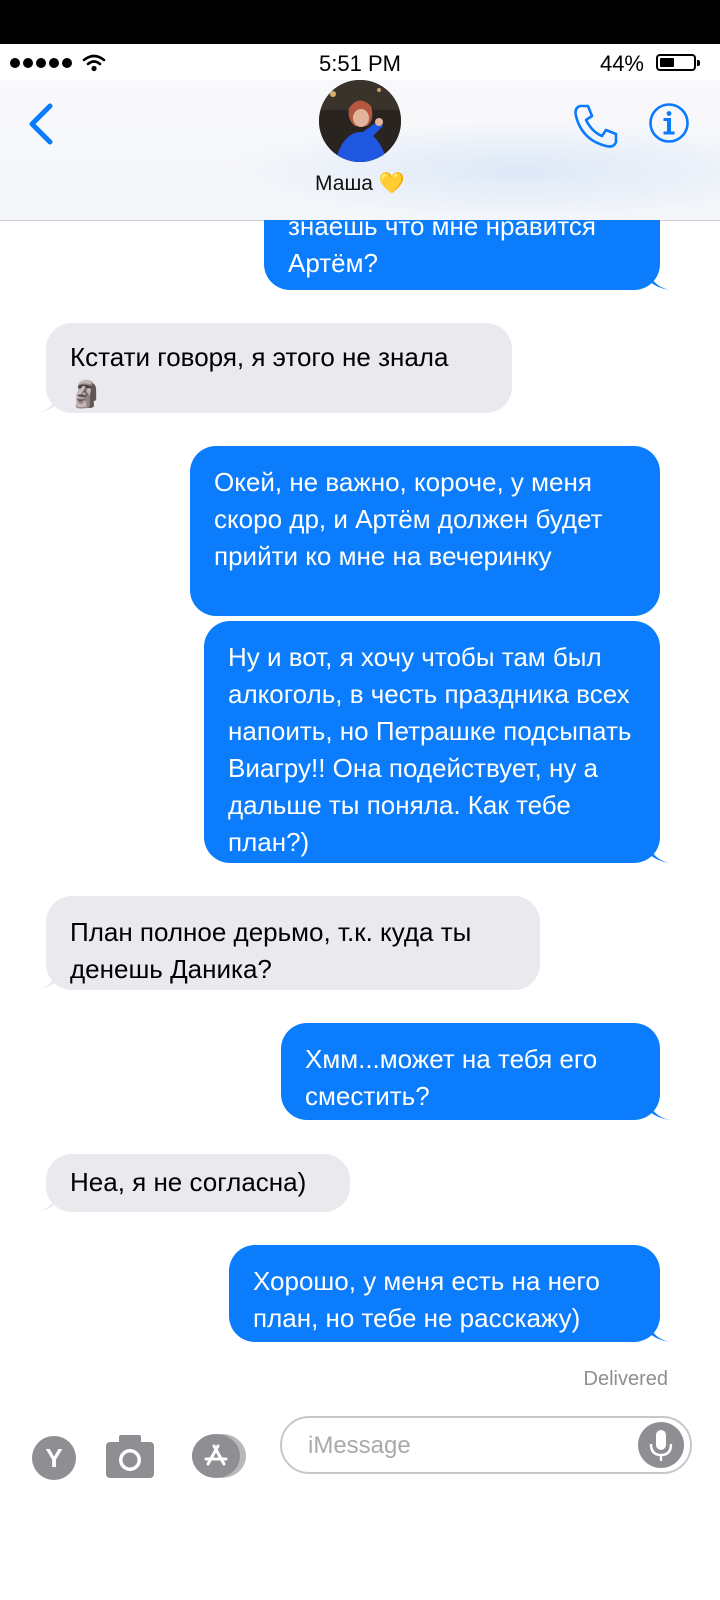 The width and height of the screenshot is (720, 1600). Describe the element at coordinates (667, 62) in the screenshot. I see `battery-fill` at that location.